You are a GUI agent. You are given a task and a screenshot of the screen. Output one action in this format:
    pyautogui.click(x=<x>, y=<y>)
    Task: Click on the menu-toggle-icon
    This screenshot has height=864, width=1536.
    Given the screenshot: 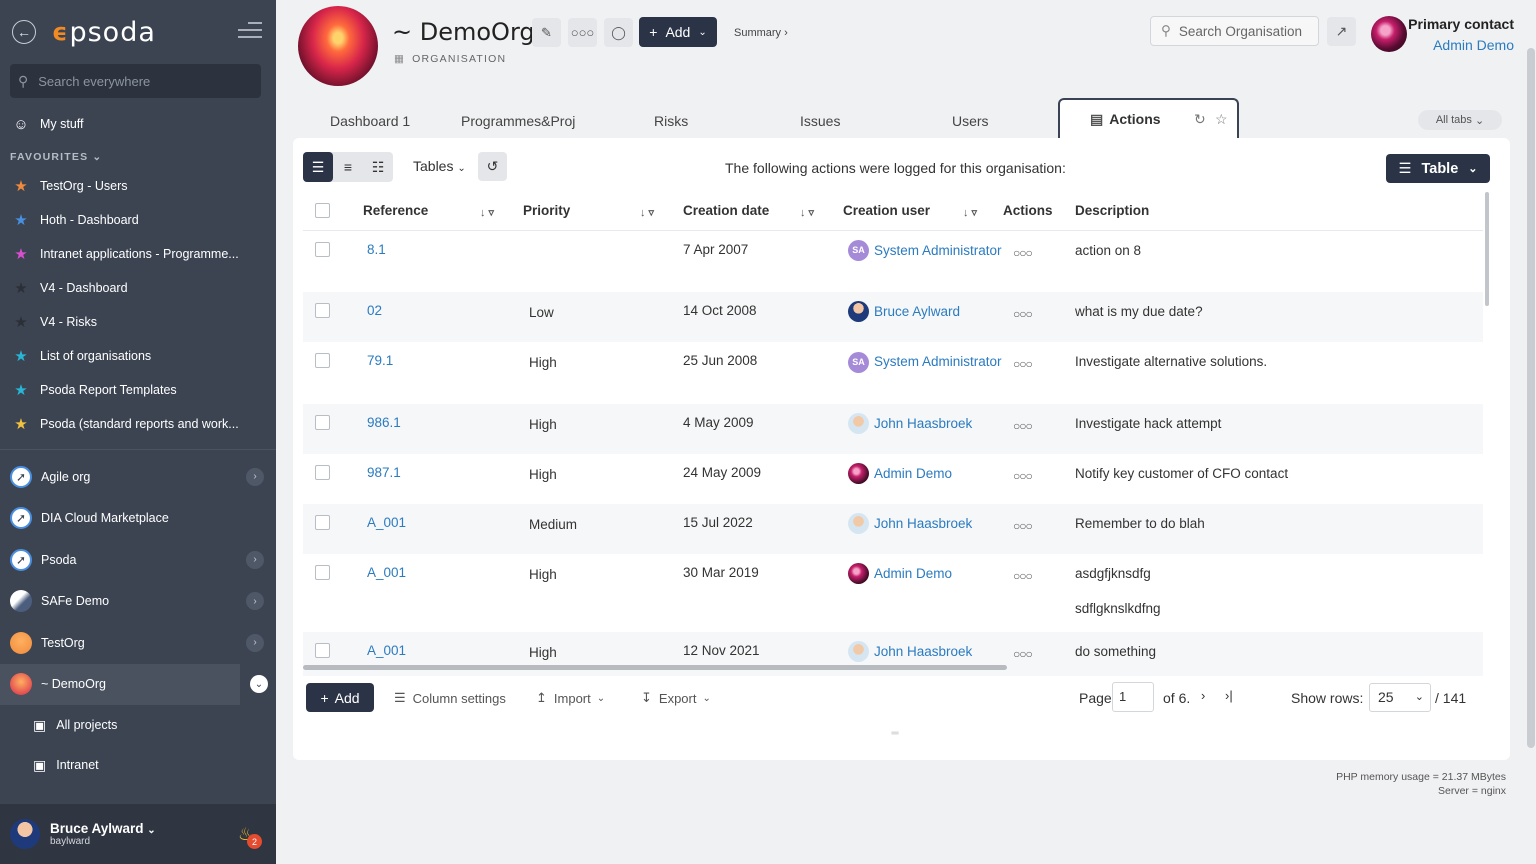 What is the action you would take?
    pyautogui.click(x=250, y=32)
    